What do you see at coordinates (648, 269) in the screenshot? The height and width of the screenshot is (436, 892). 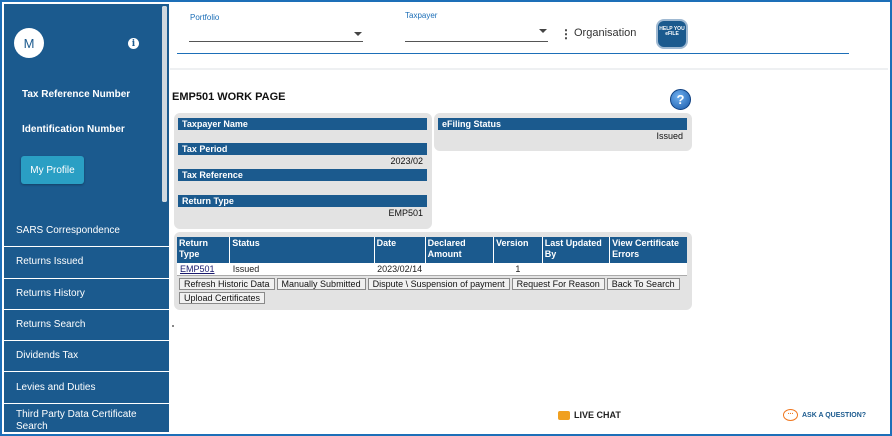 I see `cell-view-errors` at bounding box center [648, 269].